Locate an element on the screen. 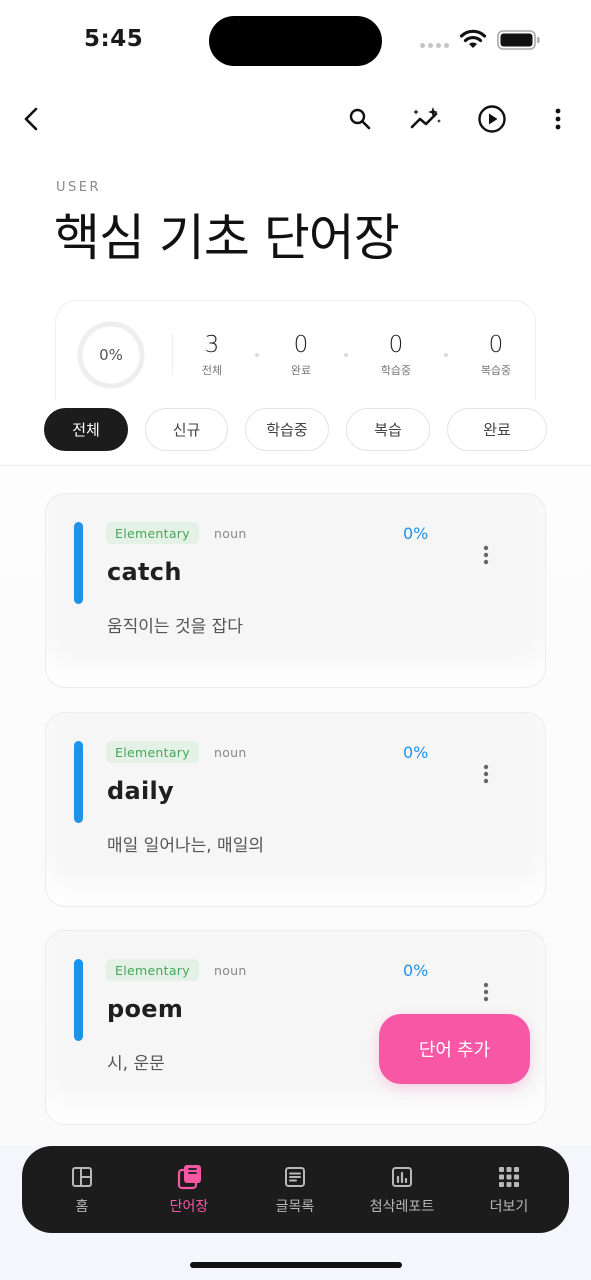 The width and height of the screenshot is (591, 1280). home-indicator is located at coordinates (296, 1265).